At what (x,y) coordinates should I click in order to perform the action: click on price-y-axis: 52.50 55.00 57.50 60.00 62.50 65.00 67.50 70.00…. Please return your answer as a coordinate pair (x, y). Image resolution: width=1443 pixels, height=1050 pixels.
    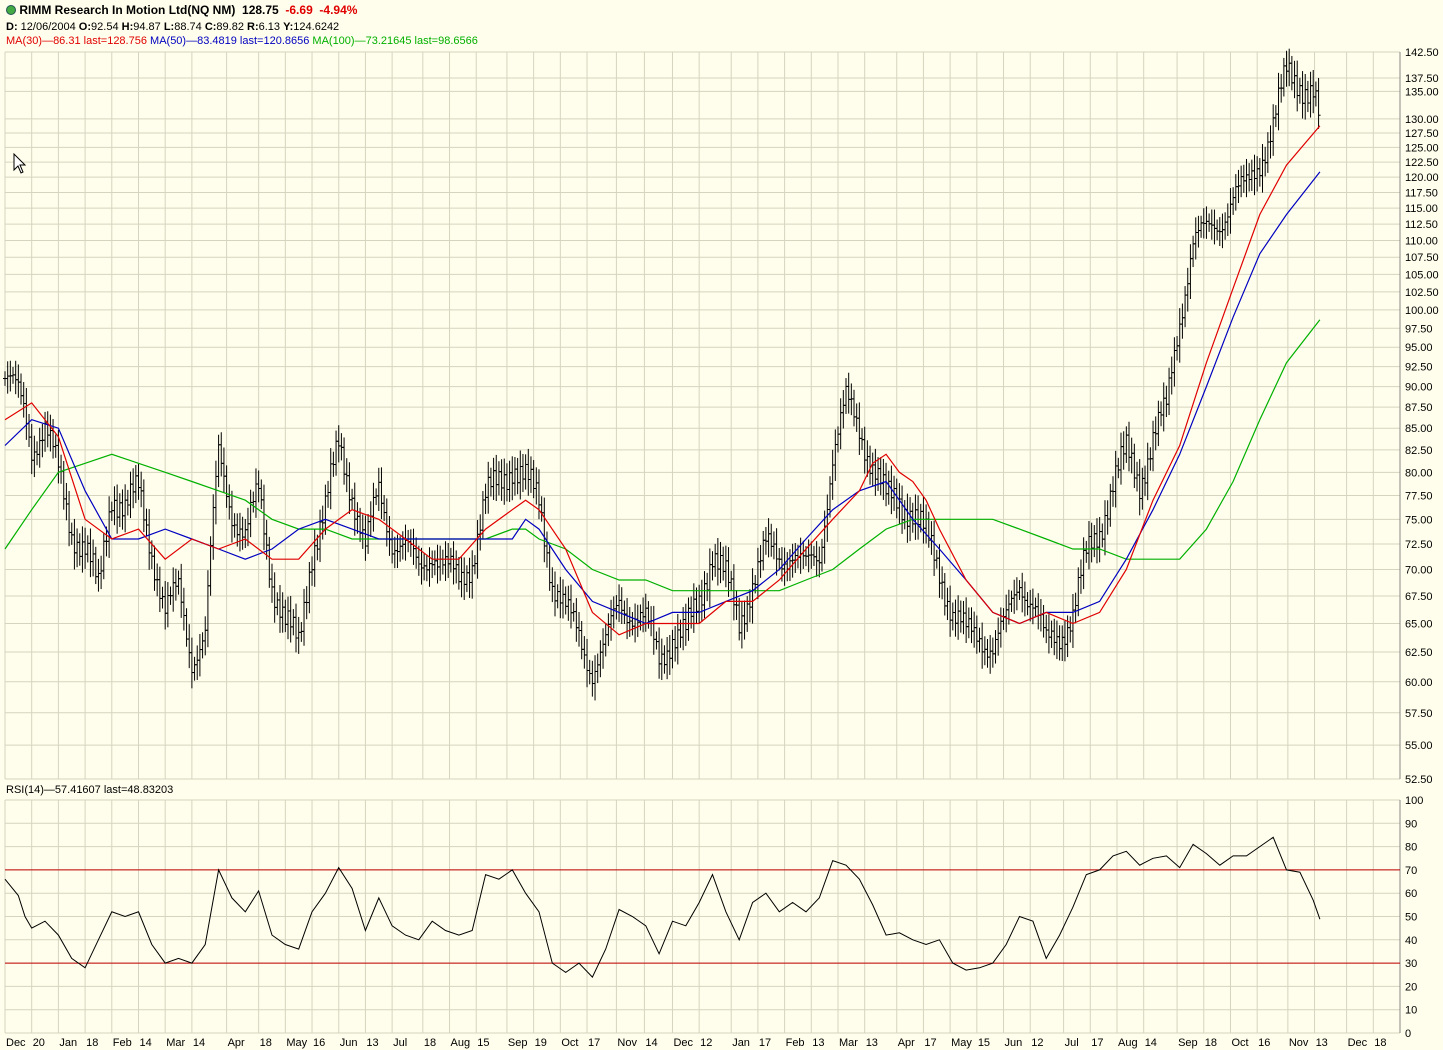
    Looking at the image, I should click on (1422, 416).